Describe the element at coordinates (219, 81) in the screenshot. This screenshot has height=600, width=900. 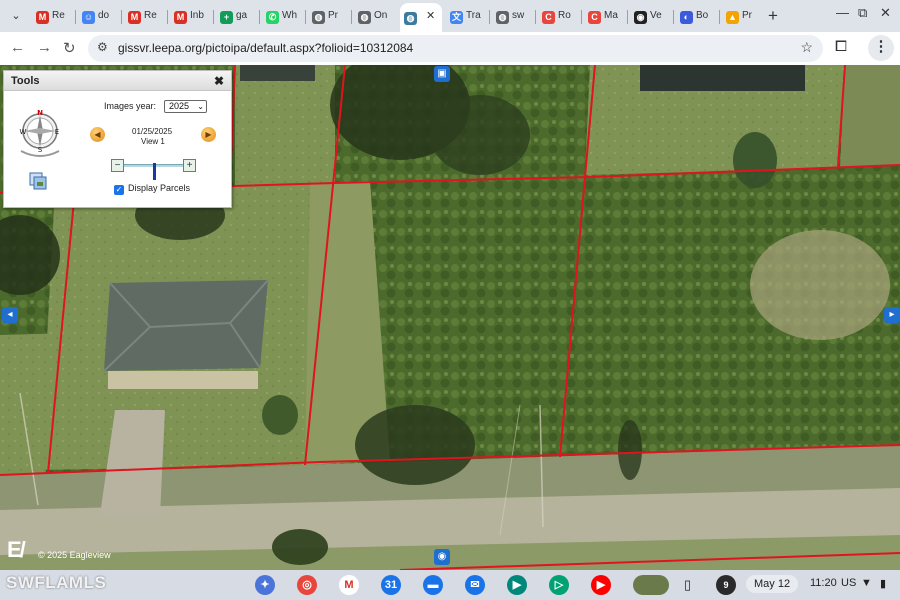
I see `close-icon: ✖` at that location.